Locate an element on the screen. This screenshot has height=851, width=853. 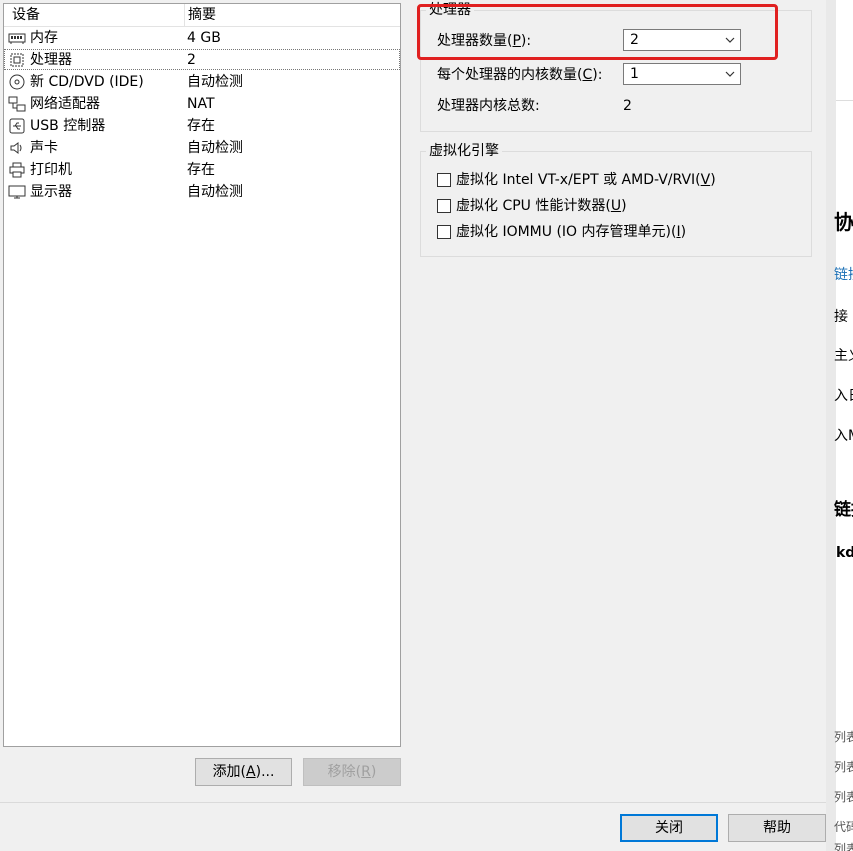
remove-button-label: 移除( is located at coordinates (344, 772).